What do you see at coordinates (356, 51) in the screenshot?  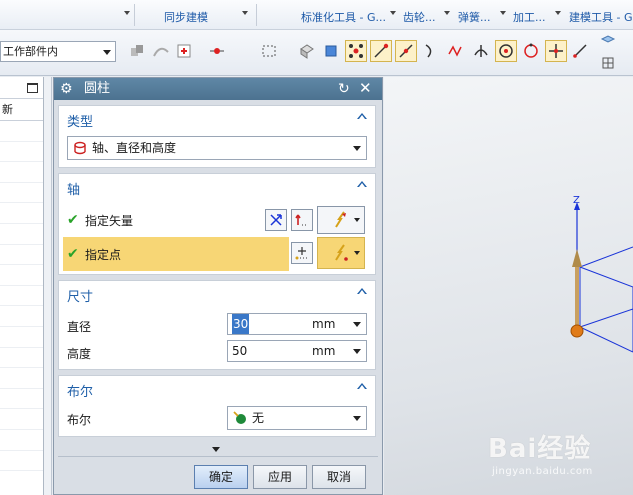 I see `point-snap-icon` at bounding box center [356, 51].